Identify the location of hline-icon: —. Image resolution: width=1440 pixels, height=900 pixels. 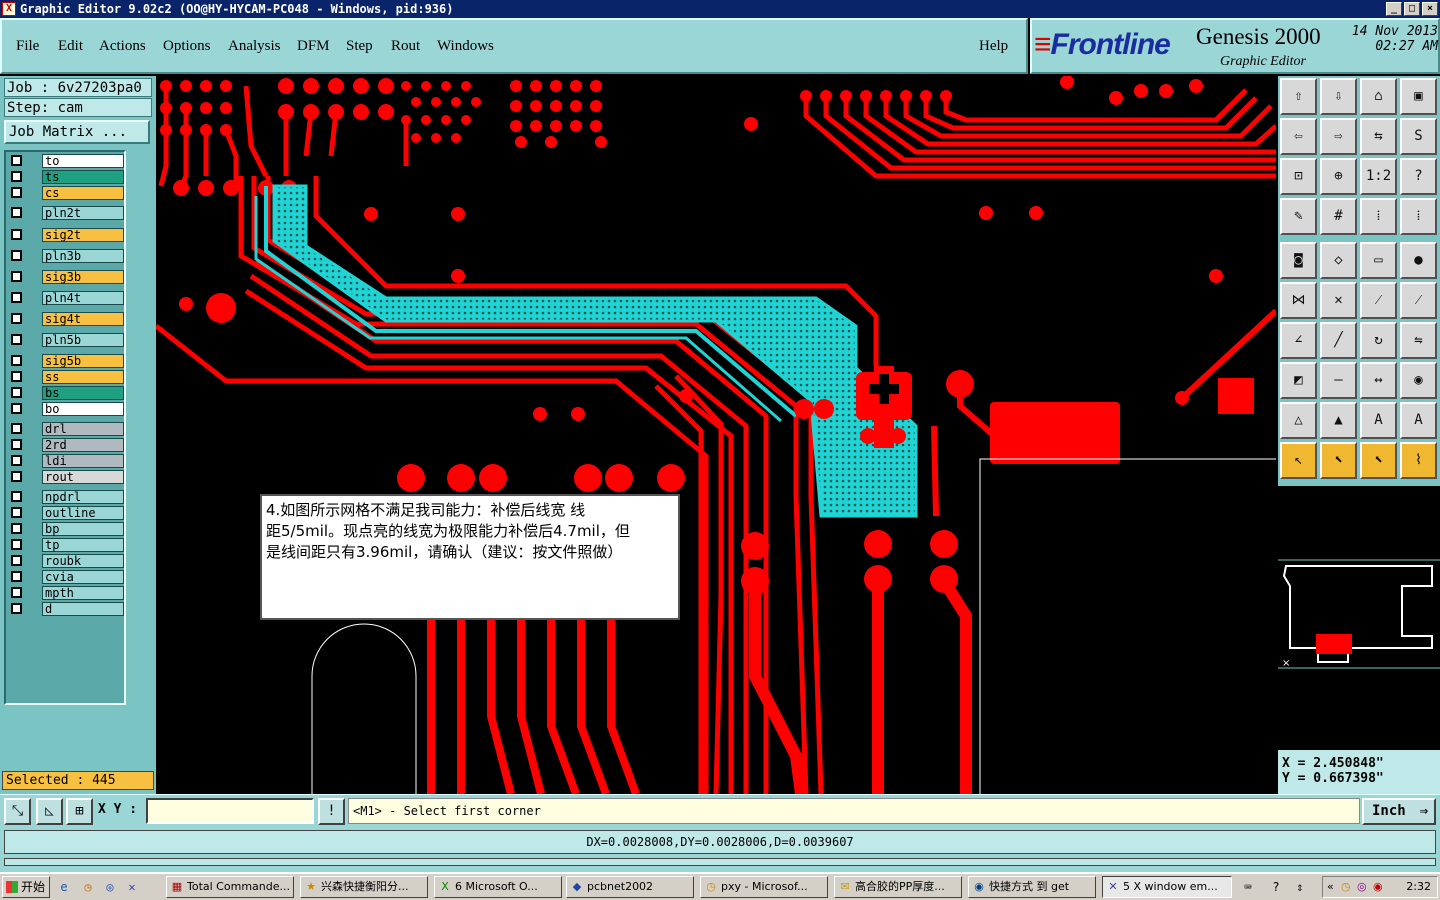
(1338, 380).